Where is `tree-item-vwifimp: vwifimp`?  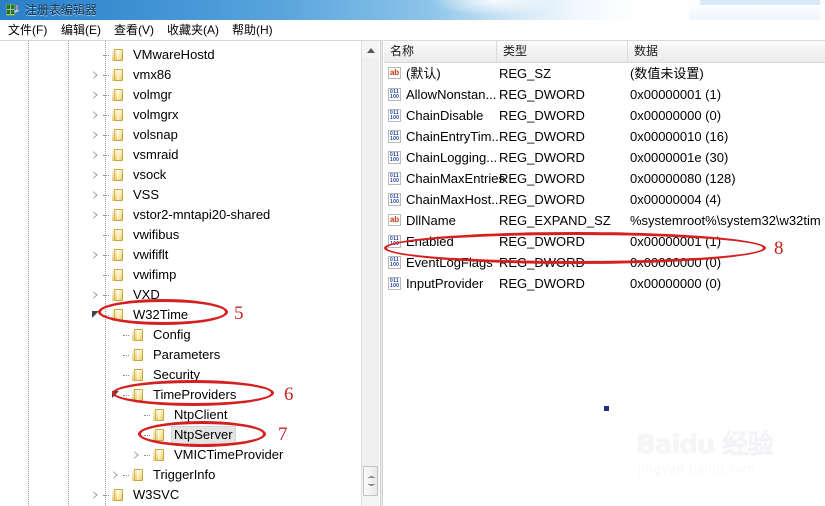
tree-item-vwifimp: vwifimp is located at coordinates (135, 275).